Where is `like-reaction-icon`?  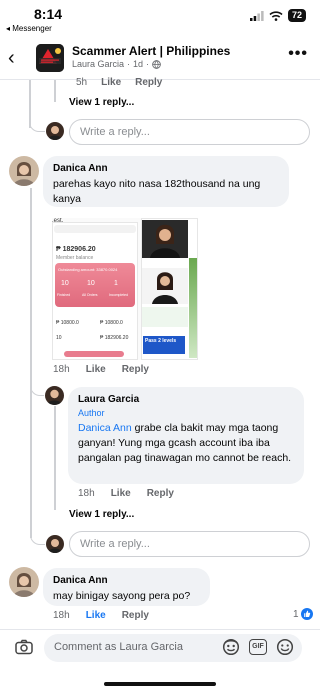 like-reaction-icon is located at coordinates (306, 614).